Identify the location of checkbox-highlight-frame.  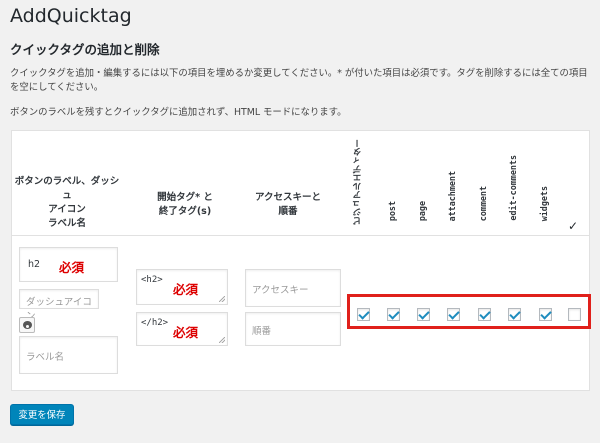
(469, 311).